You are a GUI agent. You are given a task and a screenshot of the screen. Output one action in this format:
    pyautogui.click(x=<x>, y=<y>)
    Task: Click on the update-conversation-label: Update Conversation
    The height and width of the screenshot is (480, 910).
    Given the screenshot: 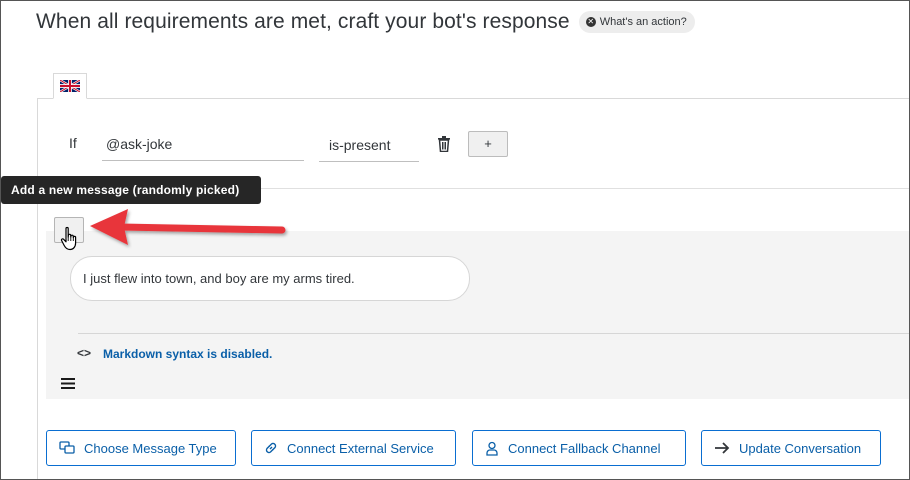 What is the action you would take?
    pyautogui.click(x=800, y=448)
    